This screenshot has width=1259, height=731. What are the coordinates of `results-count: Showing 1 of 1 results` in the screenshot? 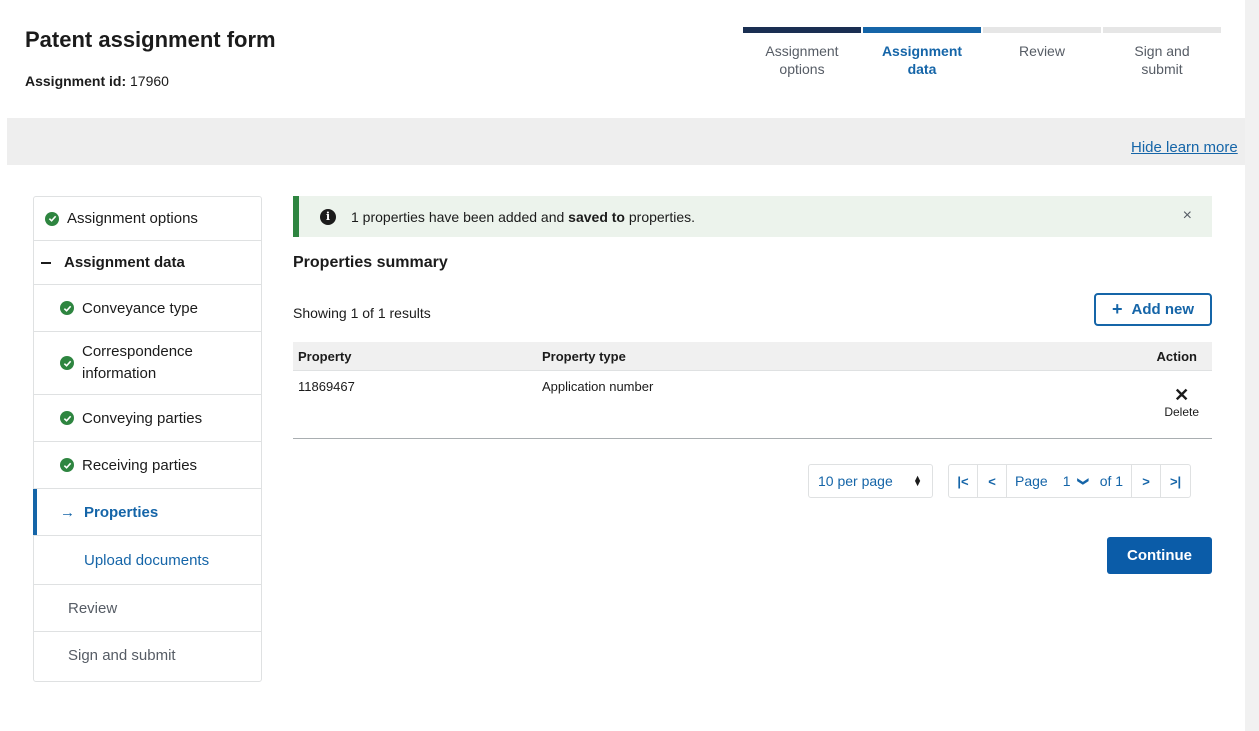 It's located at (362, 313).